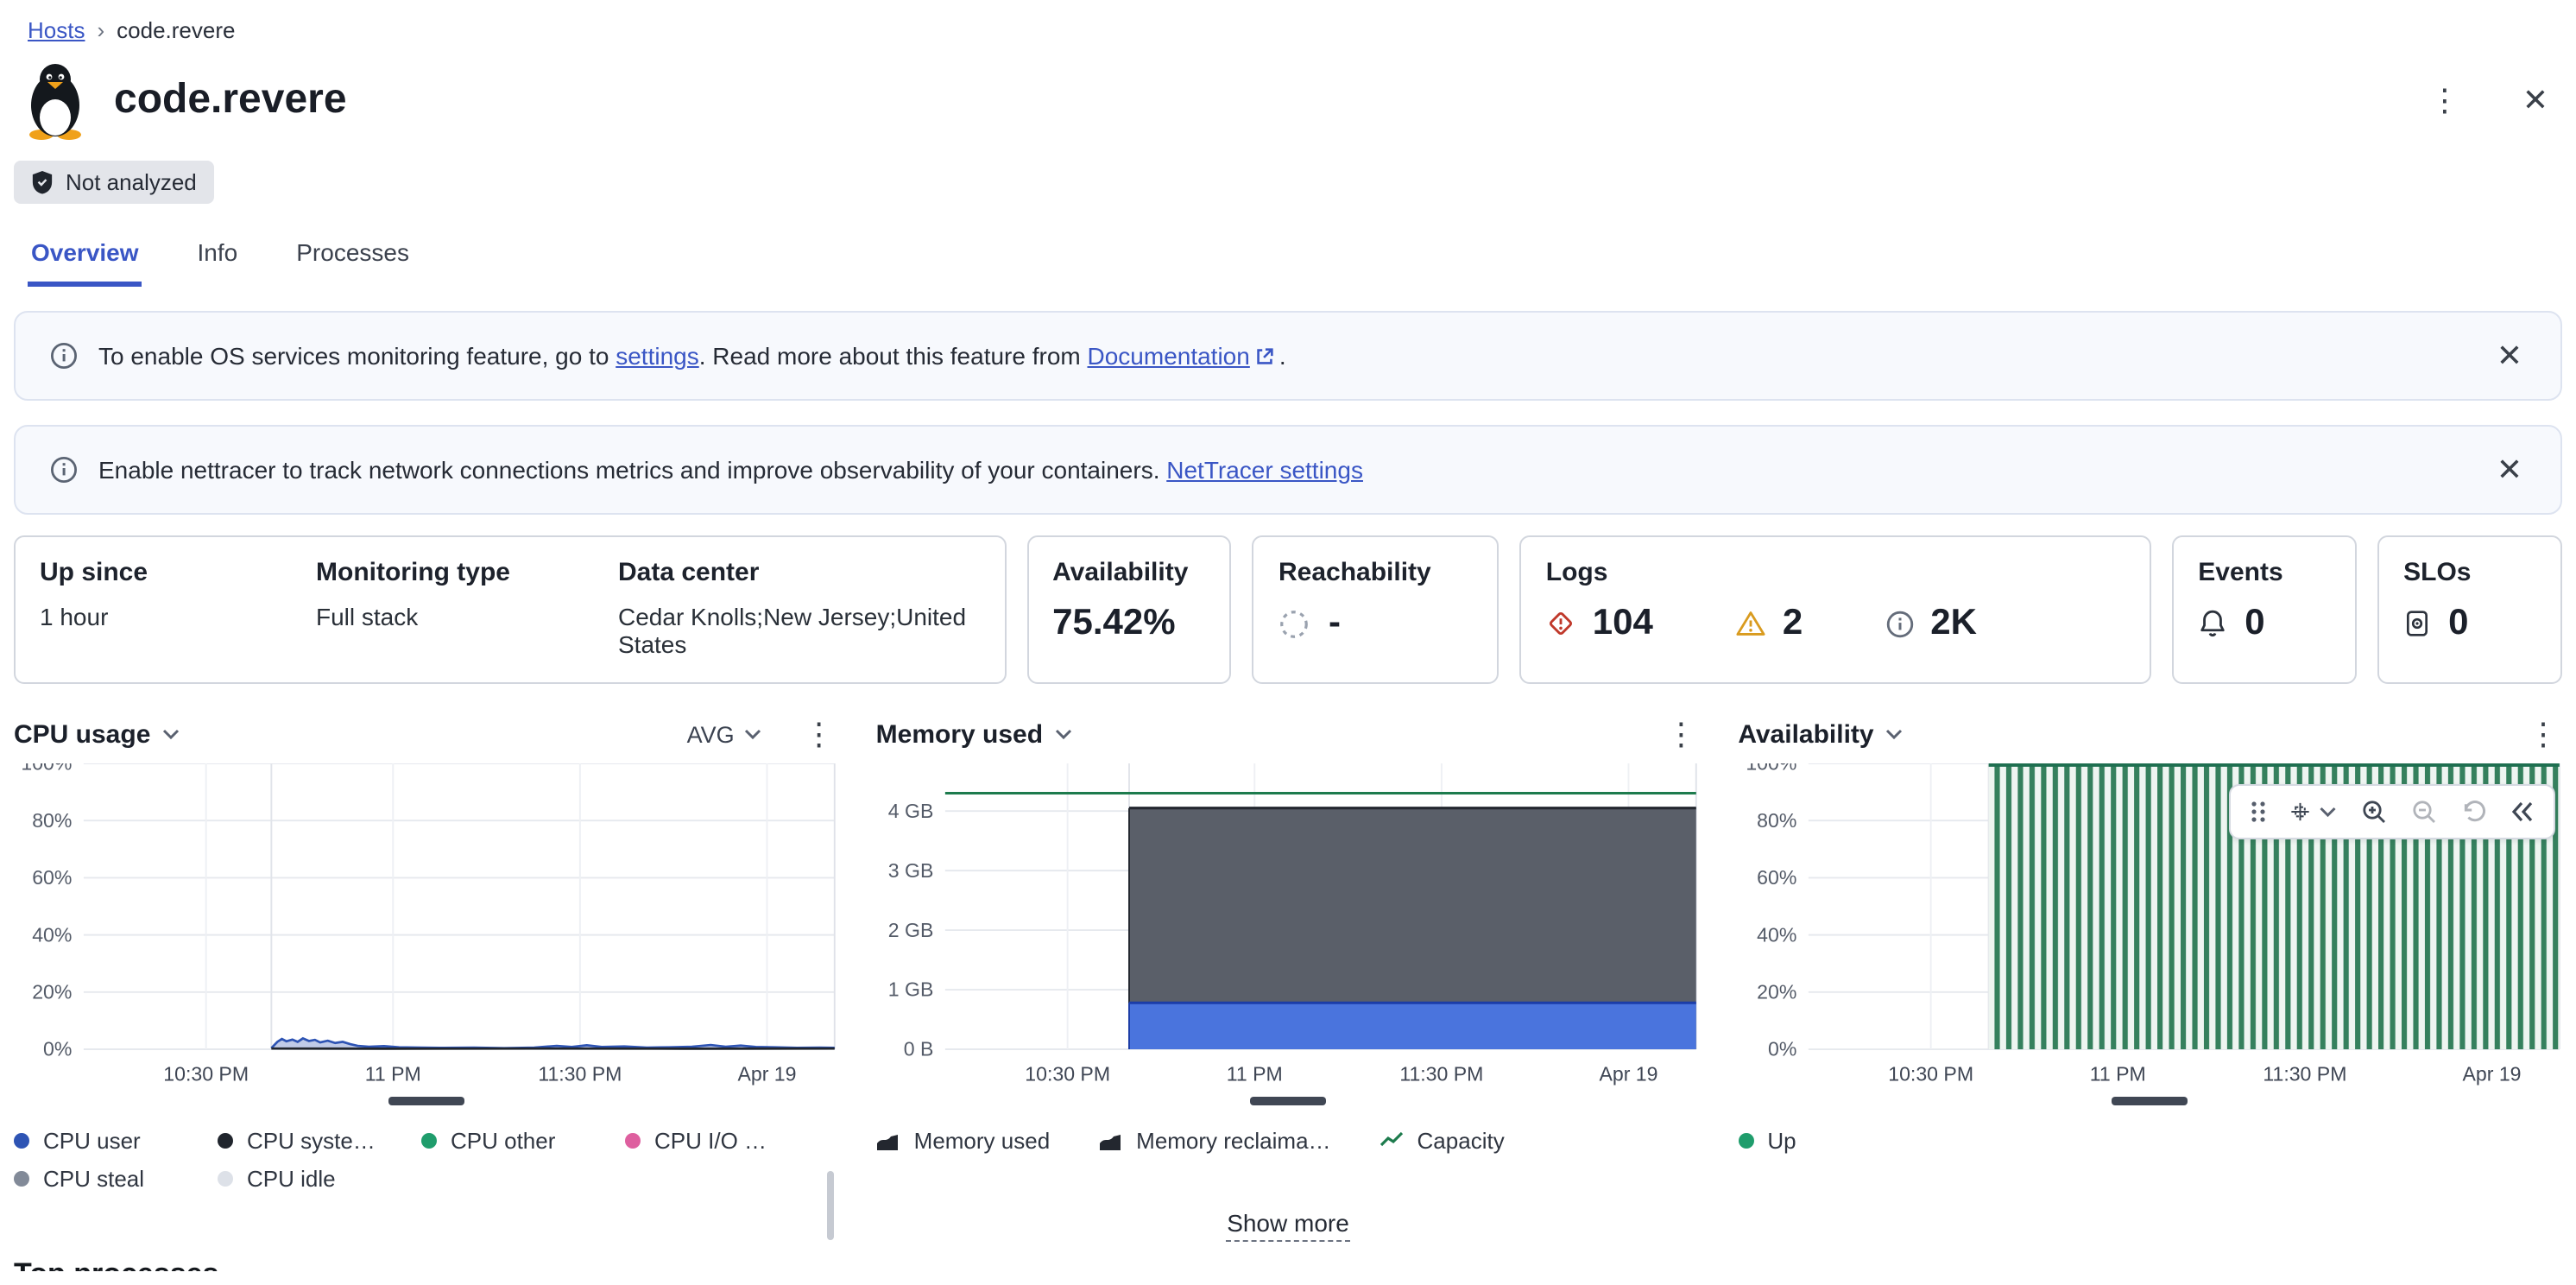  I want to click on svg-text: 20%, so click(1776, 992).